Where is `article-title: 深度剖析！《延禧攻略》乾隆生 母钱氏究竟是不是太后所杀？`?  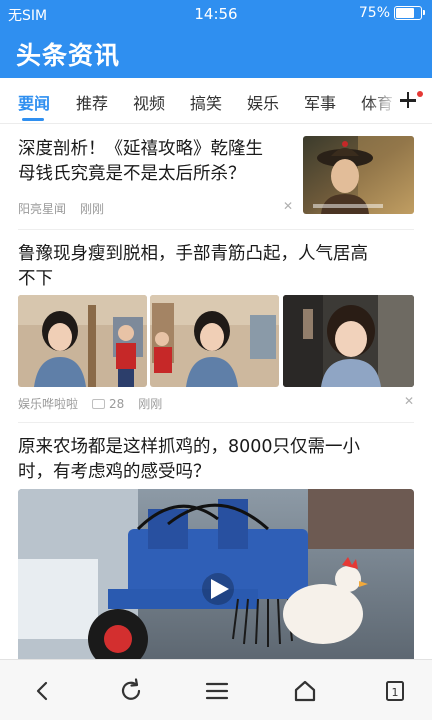 article-title: 深度剖析！《延禧攻略》乾隆生 母钱氏究竟是不是太后所杀？ is located at coordinates (155, 162).